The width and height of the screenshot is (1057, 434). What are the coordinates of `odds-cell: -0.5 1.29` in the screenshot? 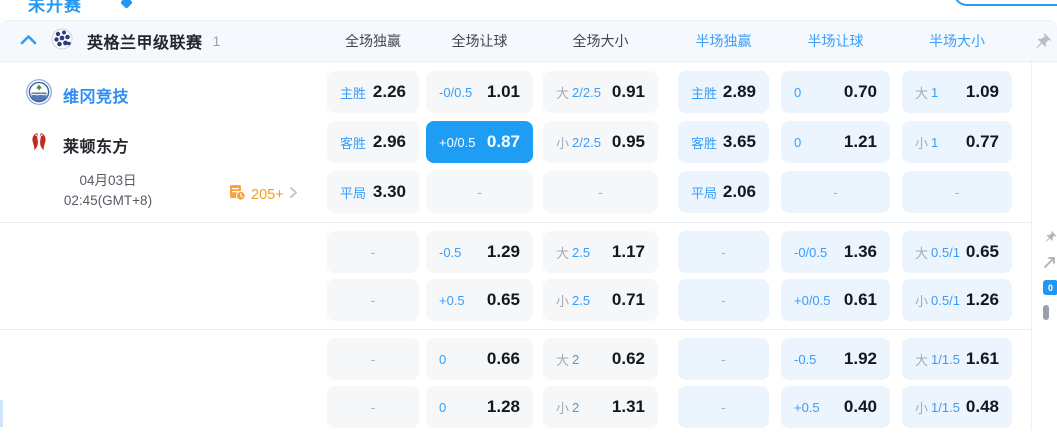 It's located at (479, 252).